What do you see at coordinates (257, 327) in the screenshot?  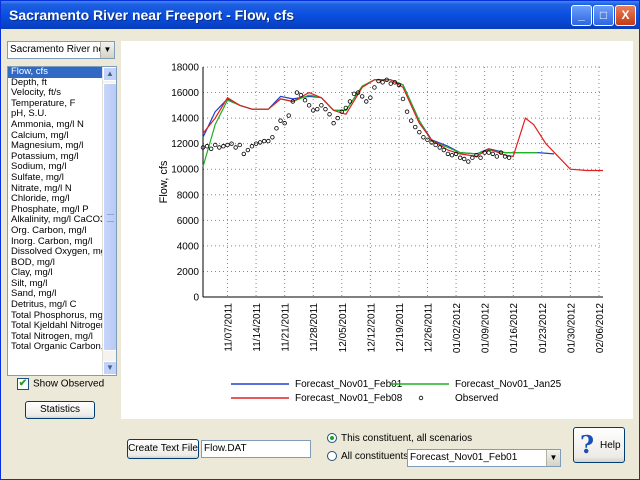 I see `x-tick-label: 11/14/2011` at bounding box center [257, 327].